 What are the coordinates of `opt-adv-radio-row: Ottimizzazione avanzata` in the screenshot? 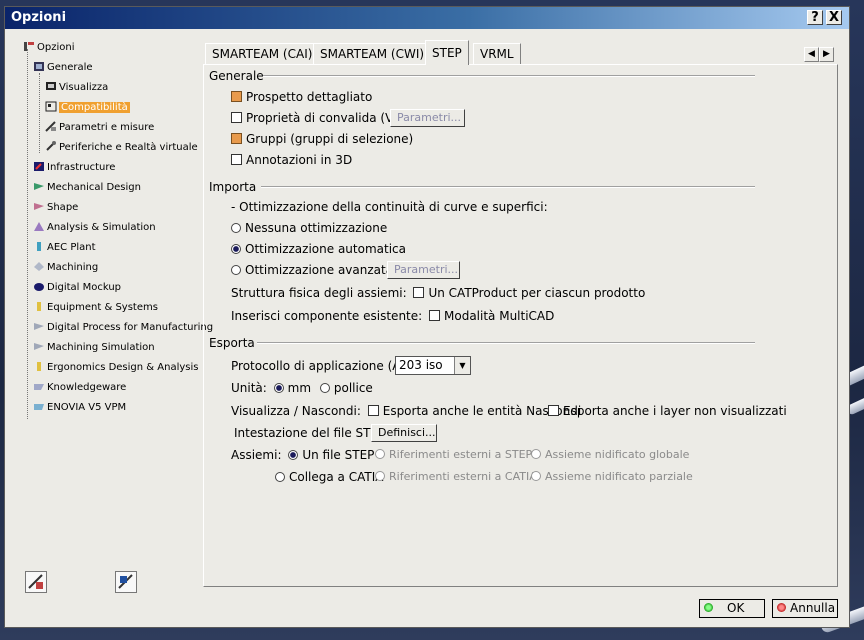 It's located at (312, 270).